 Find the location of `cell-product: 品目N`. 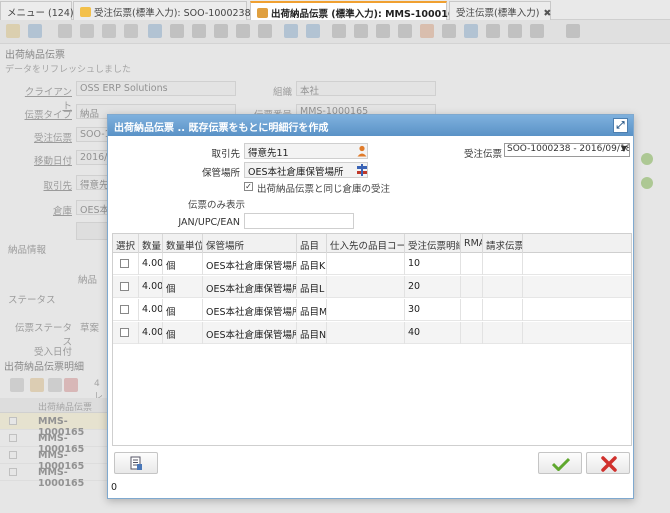

cell-product: 品目N is located at coordinates (312, 333).